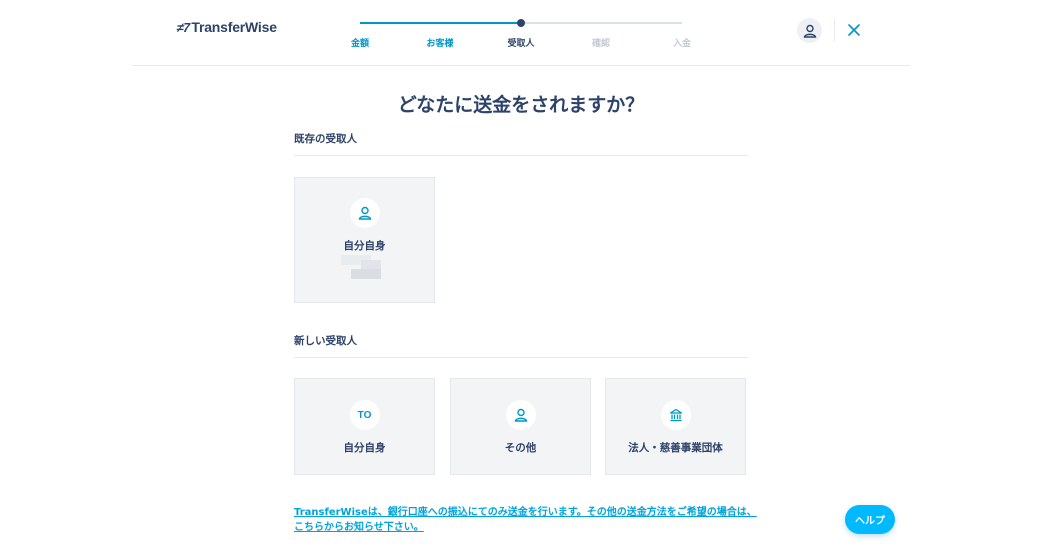  I want to click on new-recipient-business-card: 法人・慈善事業団体, so click(675, 426).